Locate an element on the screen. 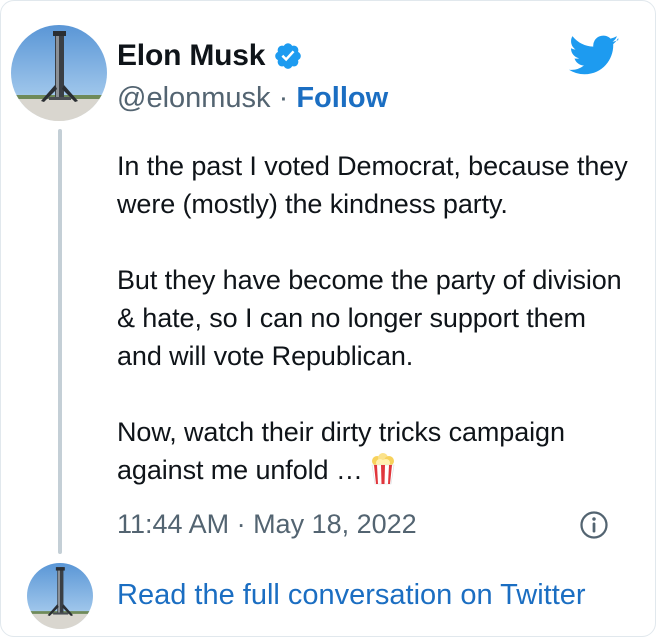 This screenshot has width=656, height=637. verified-badge-icon is located at coordinates (288, 56).